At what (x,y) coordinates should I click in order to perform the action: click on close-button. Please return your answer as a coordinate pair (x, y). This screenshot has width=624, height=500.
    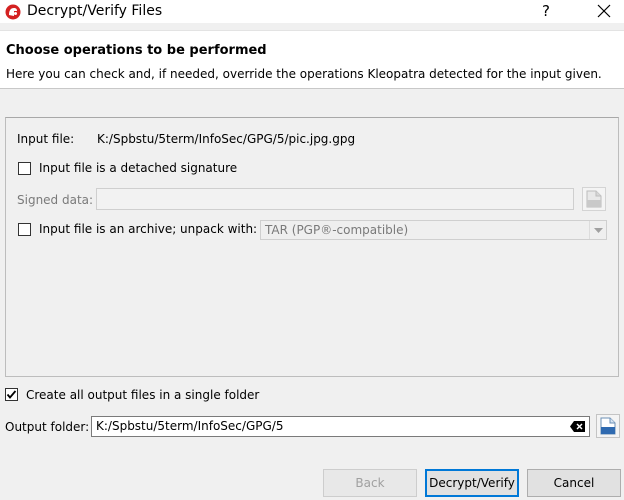
    Looking at the image, I should click on (604, 11).